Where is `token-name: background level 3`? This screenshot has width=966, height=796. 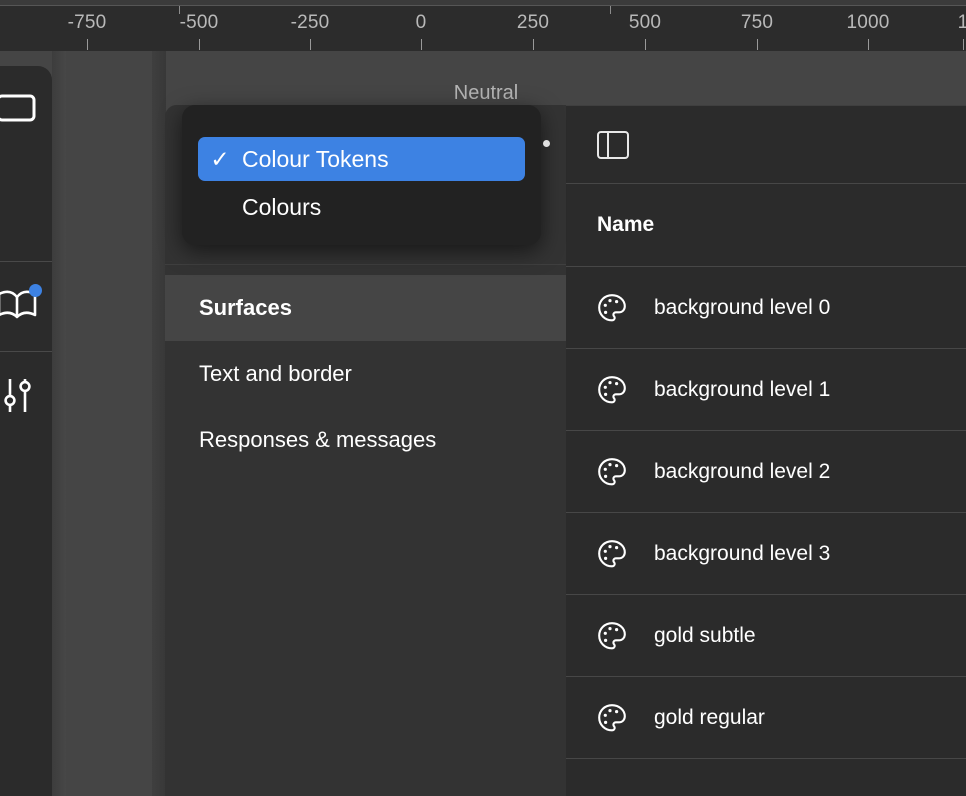
token-name: background level 3 is located at coordinates (742, 553).